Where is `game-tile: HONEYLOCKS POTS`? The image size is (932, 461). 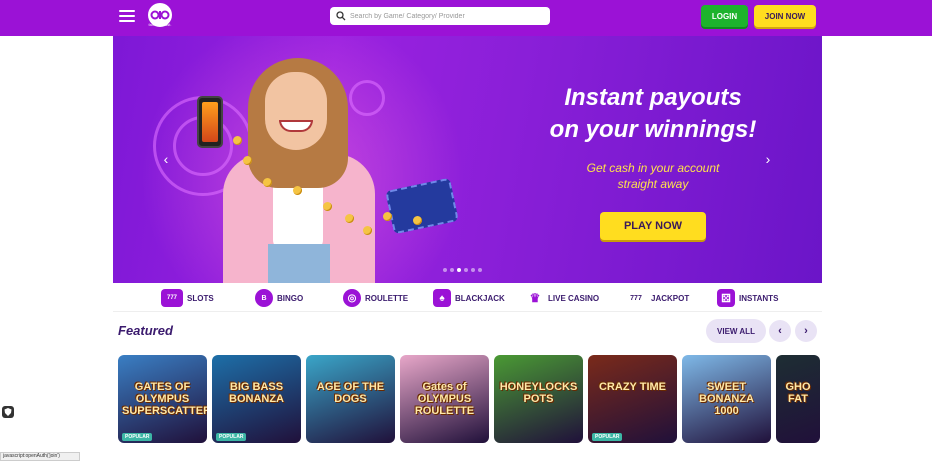
game-tile: HONEYLOCKS POTS is located at coordinates (538, 399).